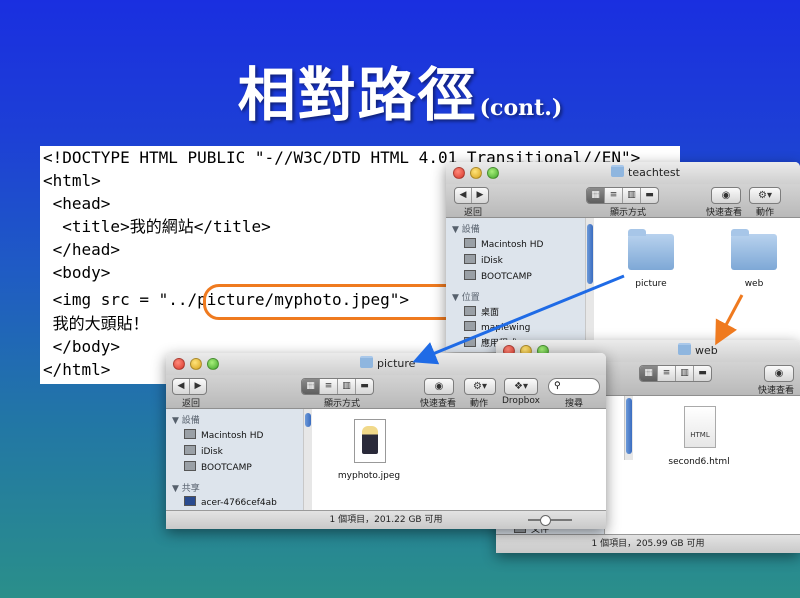 The image size is (800, 598). I want to click on titlebar: picture, so click(386, 364).